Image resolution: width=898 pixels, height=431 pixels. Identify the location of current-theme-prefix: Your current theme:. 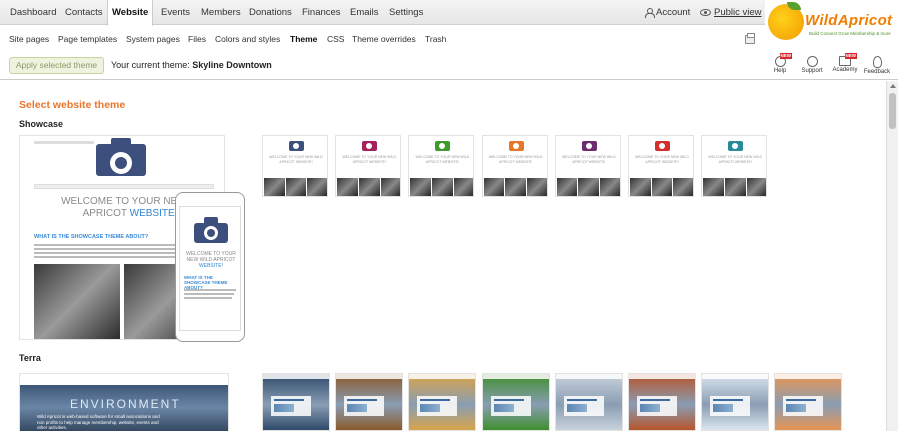
(150, 65).